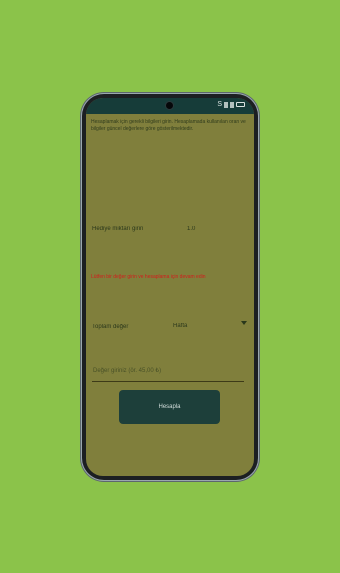  What do you see at coordinates (118, 229) in the screenshot?
I see `left-field-label: Hediye miktarı girin` at bounding box center [118, 229].